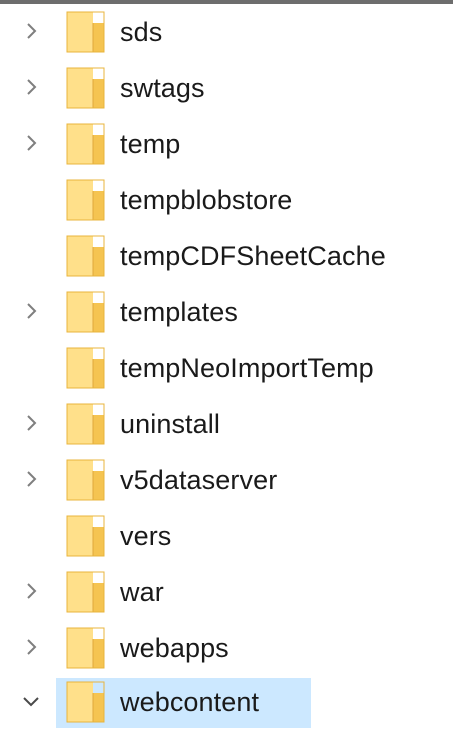  I want to click on tree-item-label: templates, so click(179, 312).